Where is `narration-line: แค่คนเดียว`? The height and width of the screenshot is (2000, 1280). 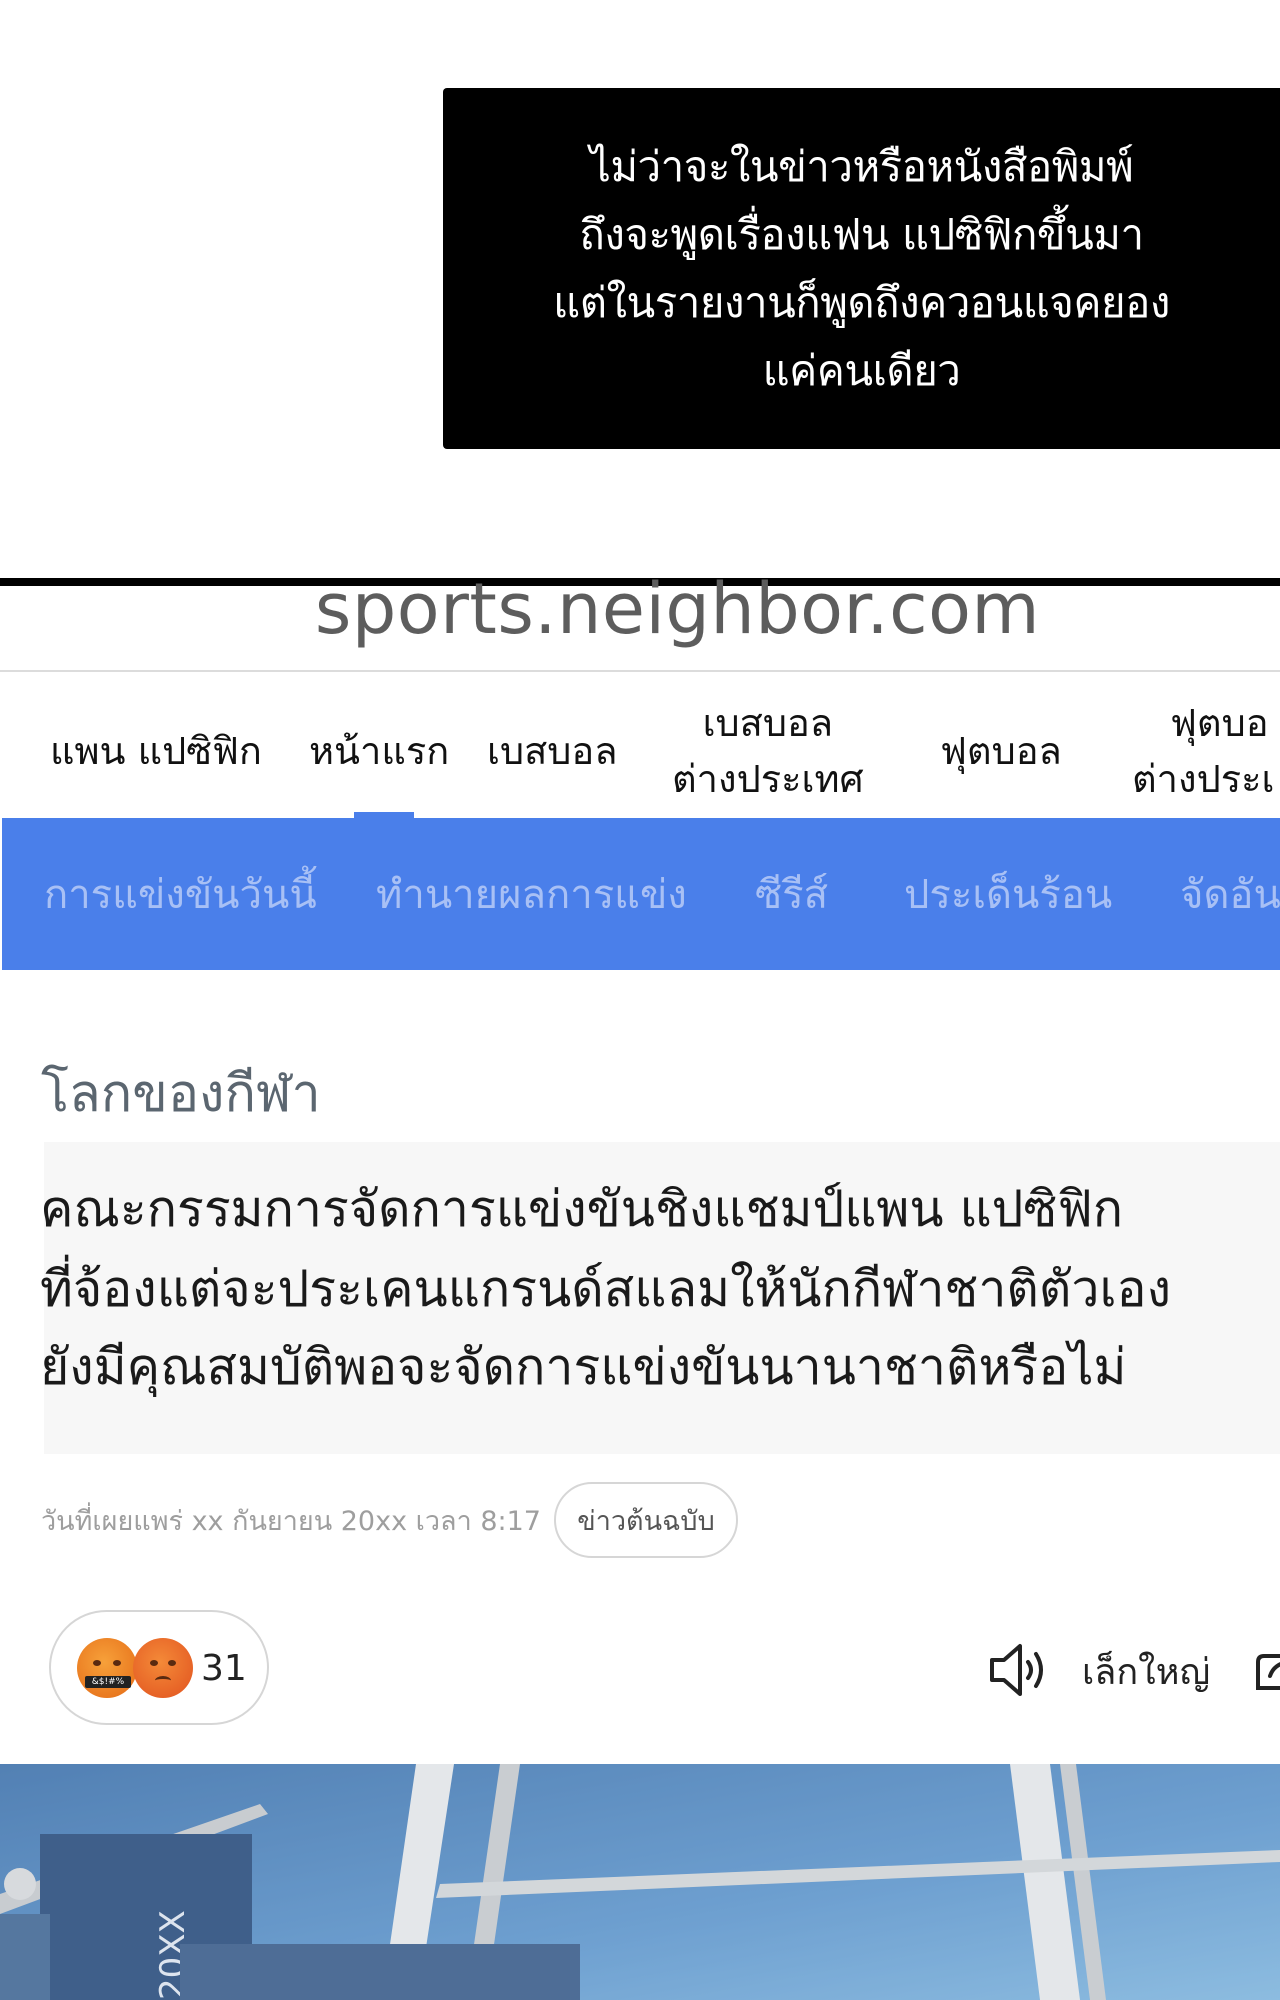 narration-line: แค่คนเดียว is located at coordinates (861, 370).